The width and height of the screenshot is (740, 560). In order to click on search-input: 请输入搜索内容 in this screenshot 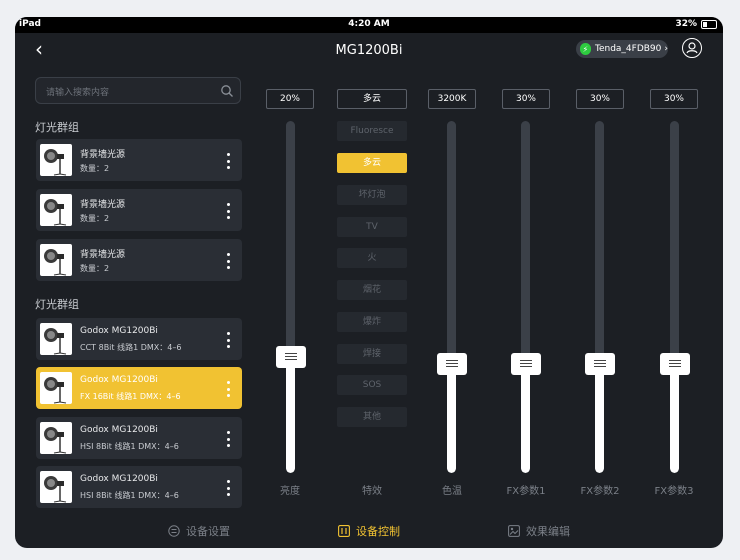, I will do `click(138, 90)`.